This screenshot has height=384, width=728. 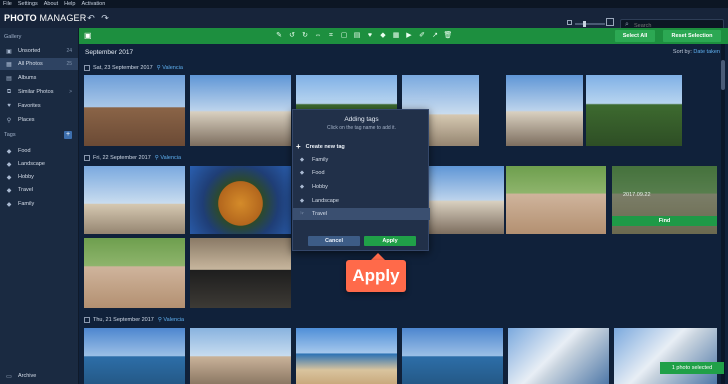 I want to click on sidebar-tag-hobby: ◆ Hobby, so click(x=39, y=177).